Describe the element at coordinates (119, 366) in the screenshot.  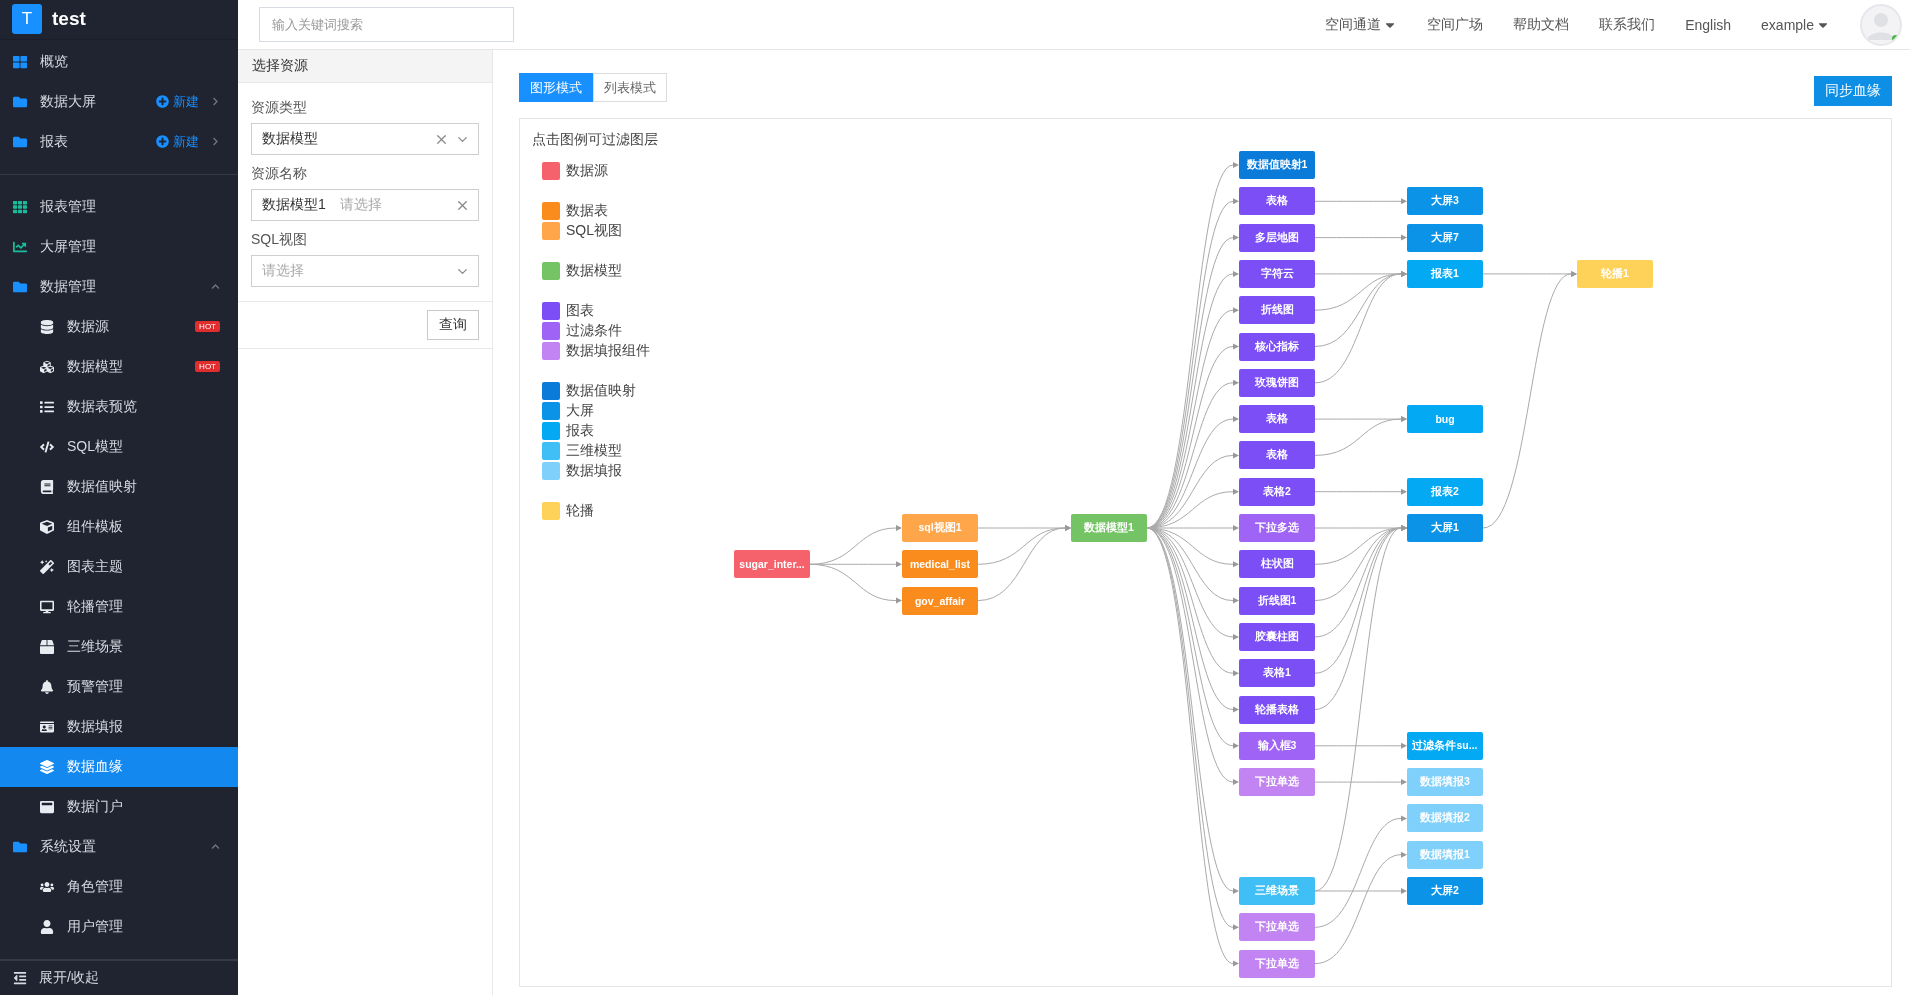
I see `sidebar-item: 数据模型 HOT` at that location.